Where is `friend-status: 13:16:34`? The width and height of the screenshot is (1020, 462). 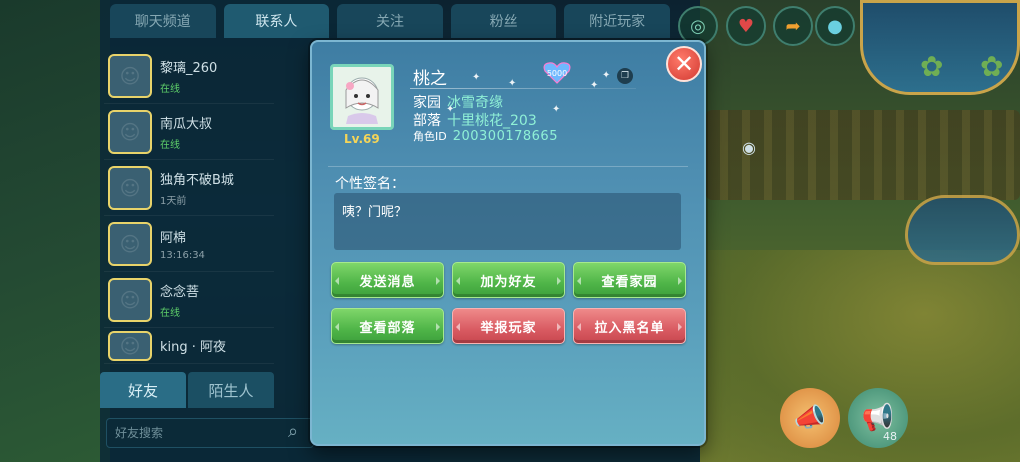
friend-status: 13:16:34 is located at coordinates (182, 255).